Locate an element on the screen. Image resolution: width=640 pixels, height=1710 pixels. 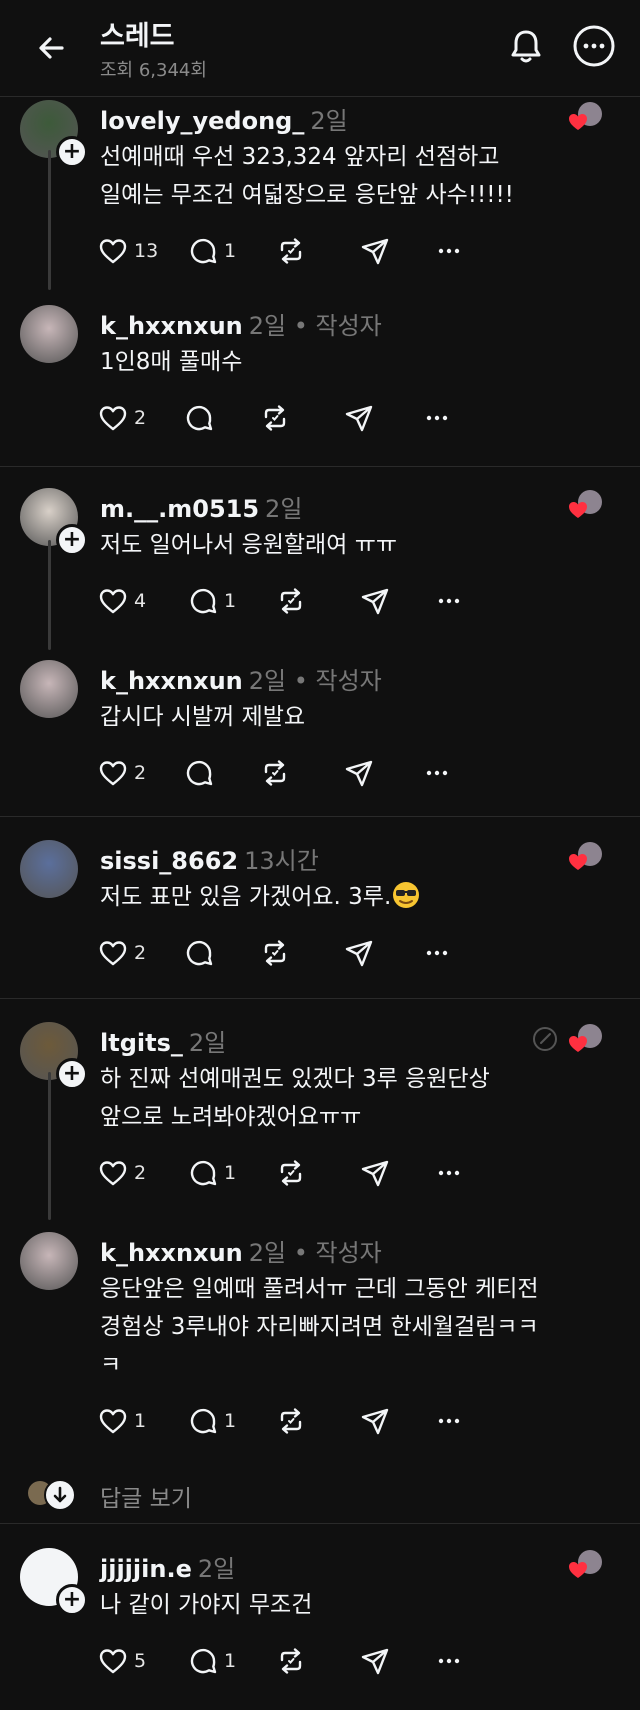
more-options-icon is located at coordinates (594, 46).